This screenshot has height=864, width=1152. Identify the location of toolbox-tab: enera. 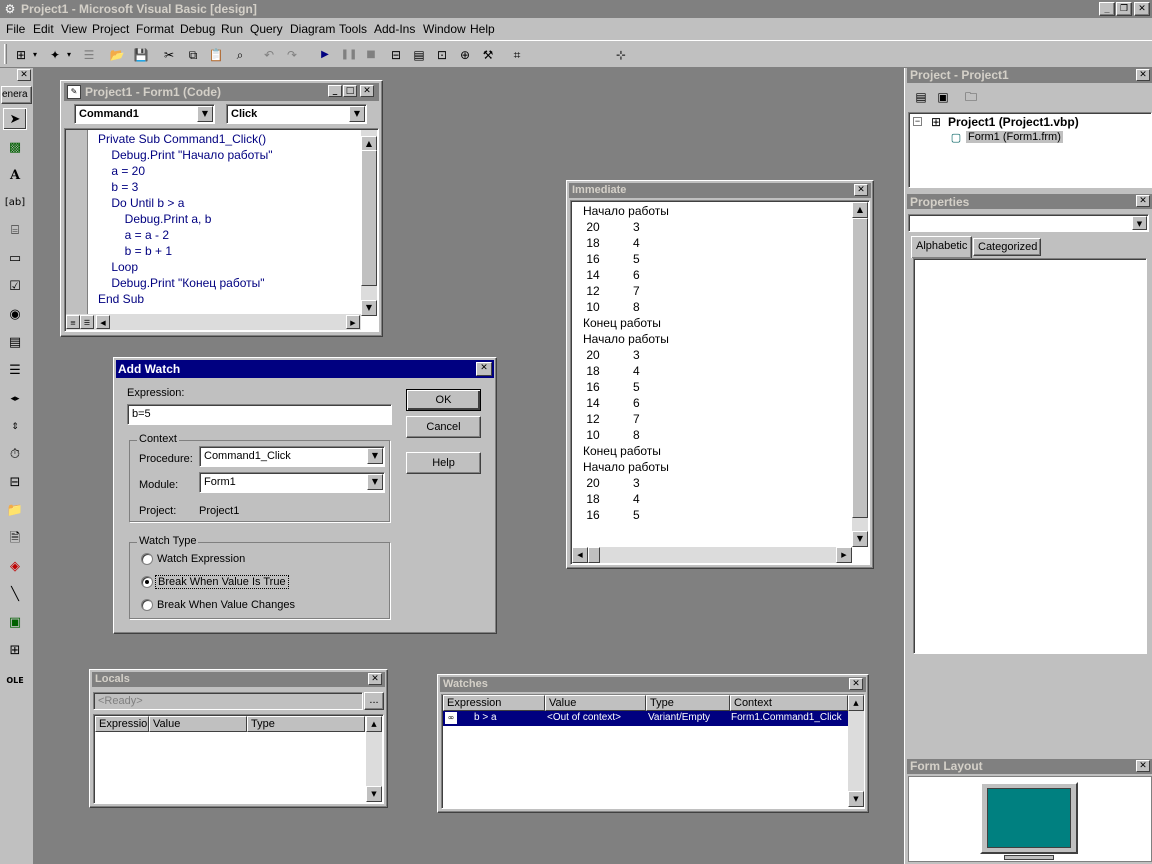
(16, 95).